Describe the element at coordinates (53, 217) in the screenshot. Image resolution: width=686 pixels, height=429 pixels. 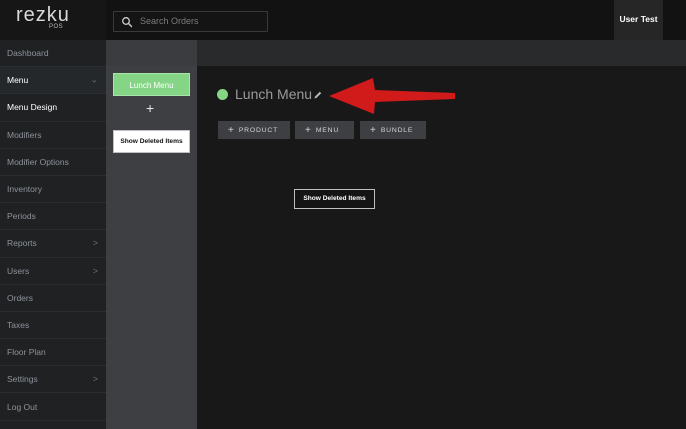
I see `sidebar-item-periods: Periods` at that location.